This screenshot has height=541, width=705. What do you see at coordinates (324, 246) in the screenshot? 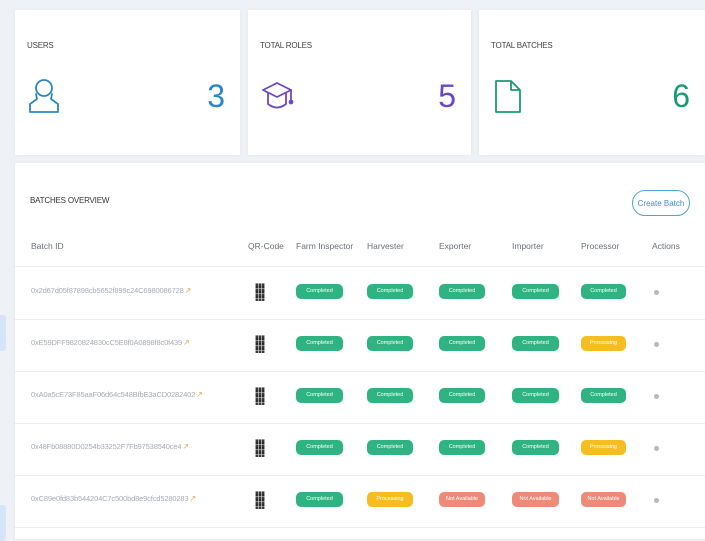
I see `column-header-farm-inspector: Farm Inspector` at bounding box center [324, 246].